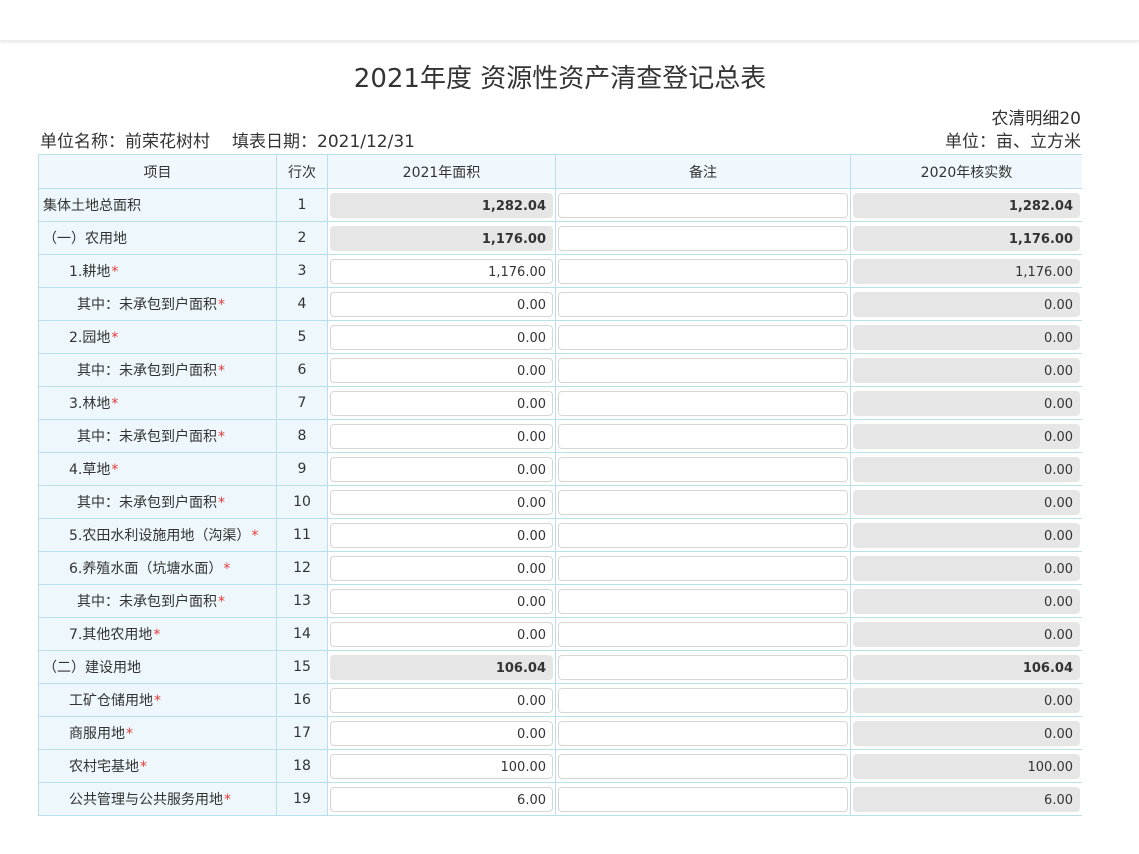  I want to click on verified-2020-cell: 100.00, so click(966, 766).